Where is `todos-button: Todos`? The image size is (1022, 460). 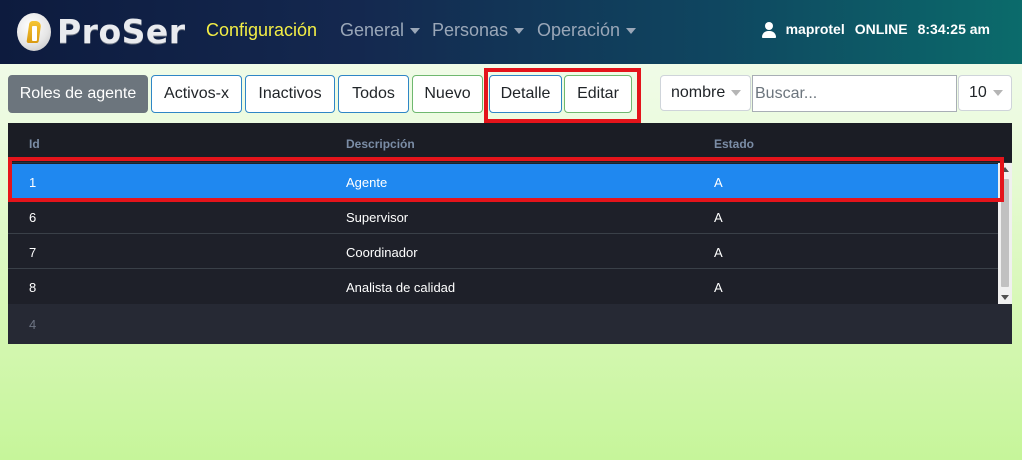 todos-button: Todos is located at coordinates (373, 94).